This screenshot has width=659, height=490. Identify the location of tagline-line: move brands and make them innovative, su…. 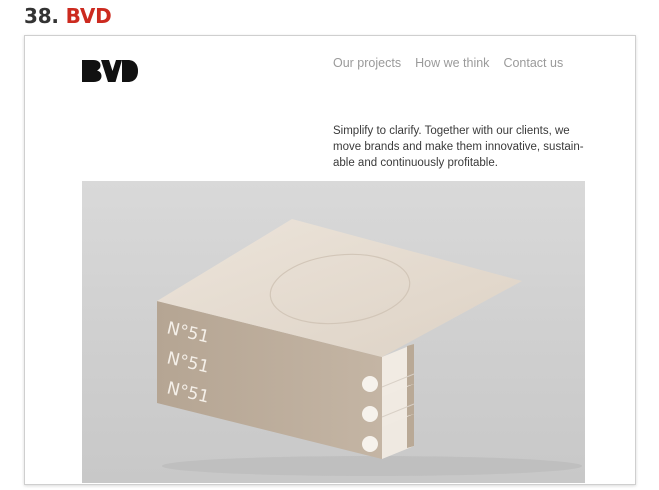
(458, 147).